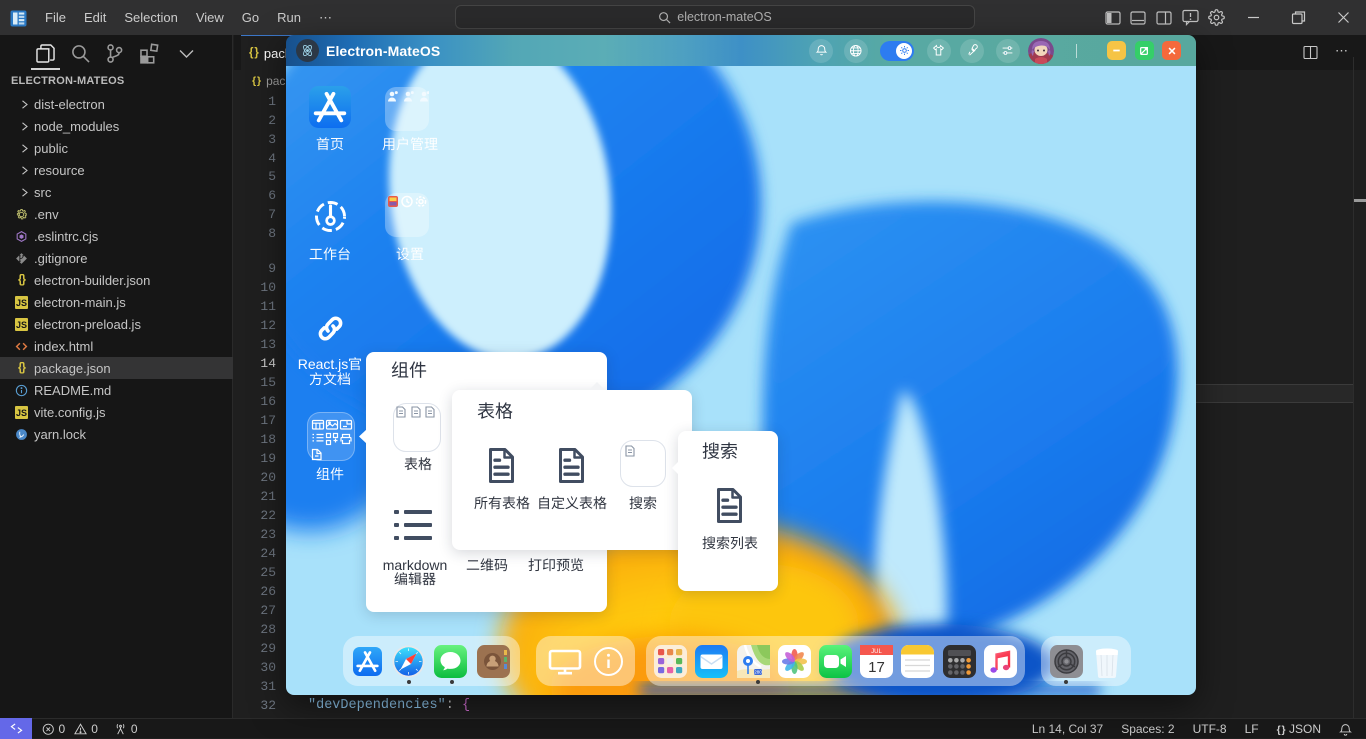 The image size is (1366, 739). Describe the element at coordinates (876, 651) in the screenshot. I see `svg-text: JUL` at that location.